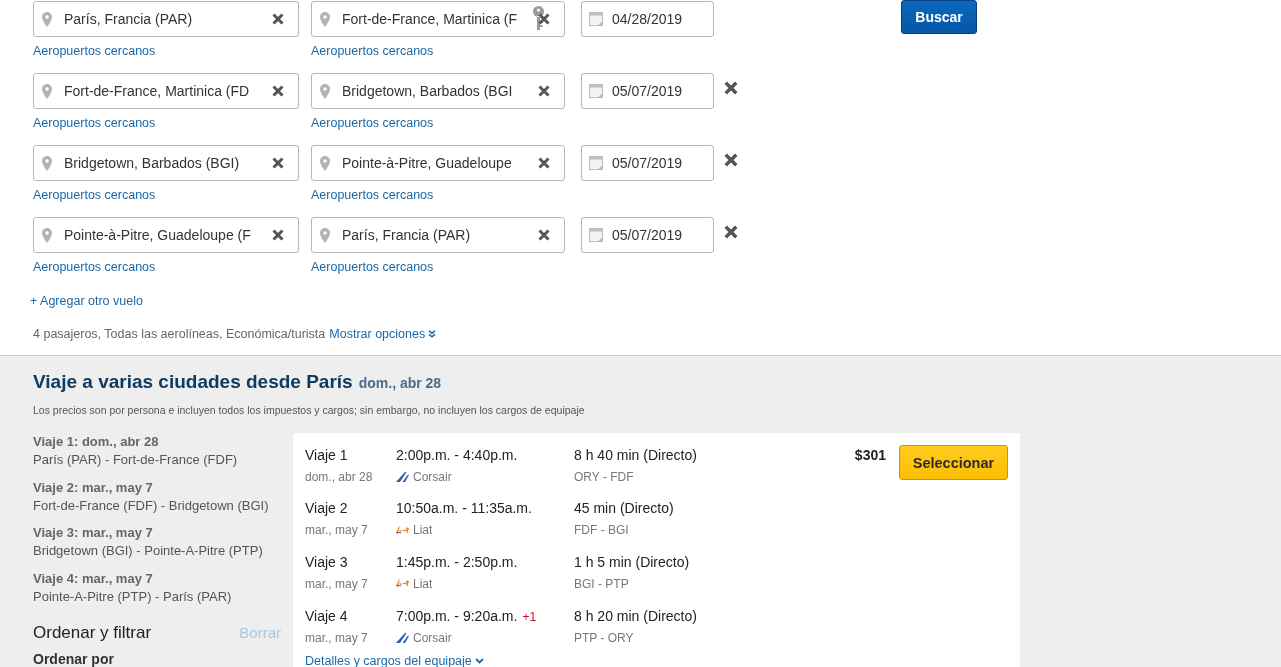  Describe the element at coordinates (151, 505) in the screenshot. I see `trip-route: Fort-de-France (FDF) - Bridgetown (BGI)` at that location.